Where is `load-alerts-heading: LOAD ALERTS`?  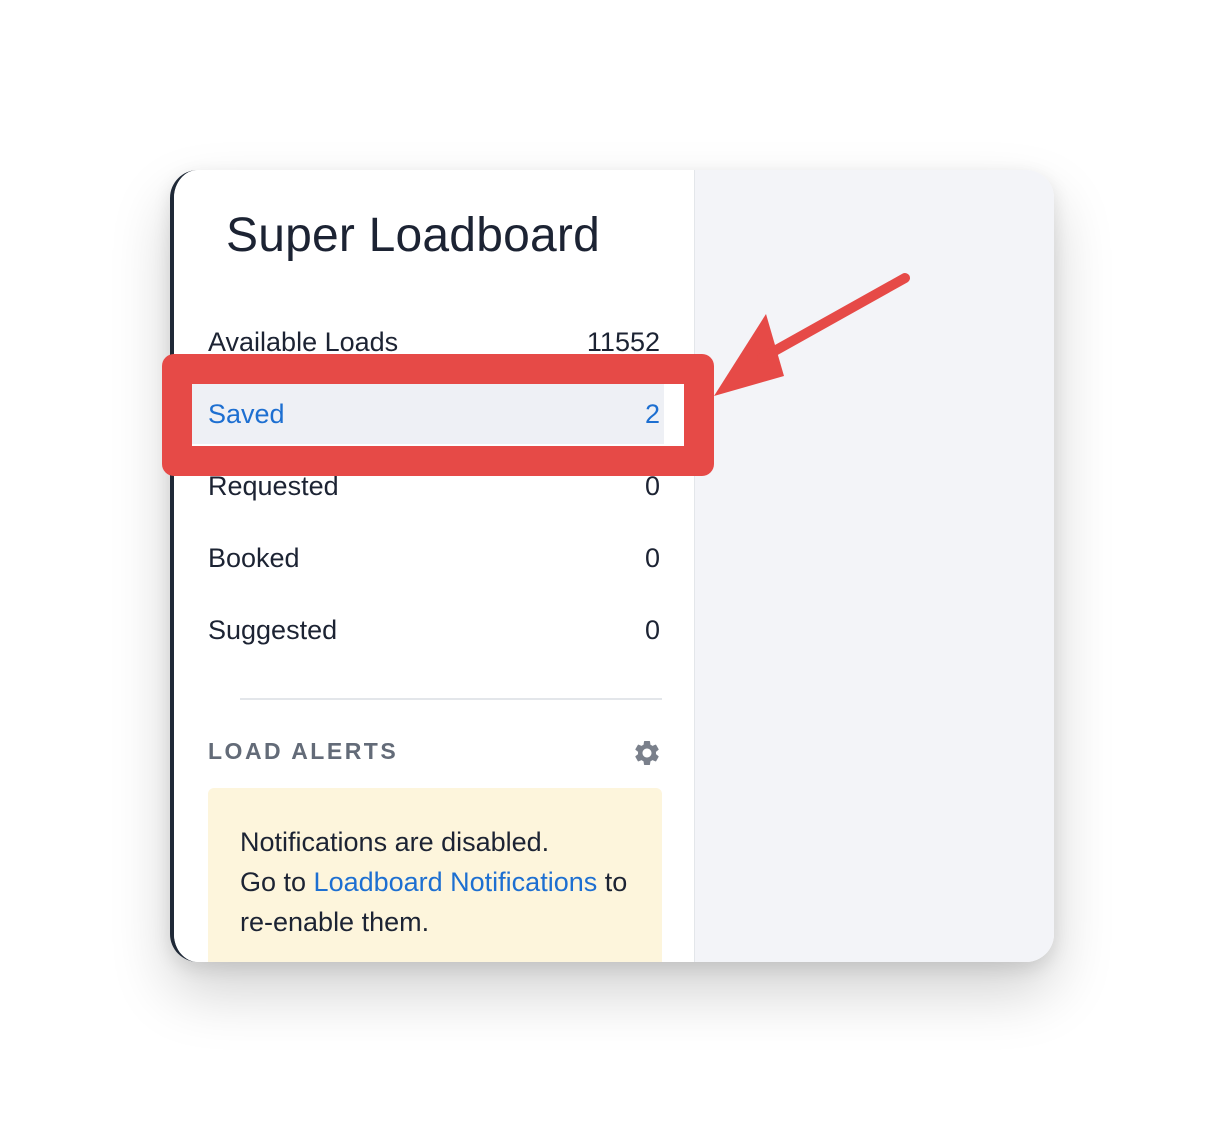
load-alerts-heading: LOAD ALERTS is located at coordinates (303, 751).